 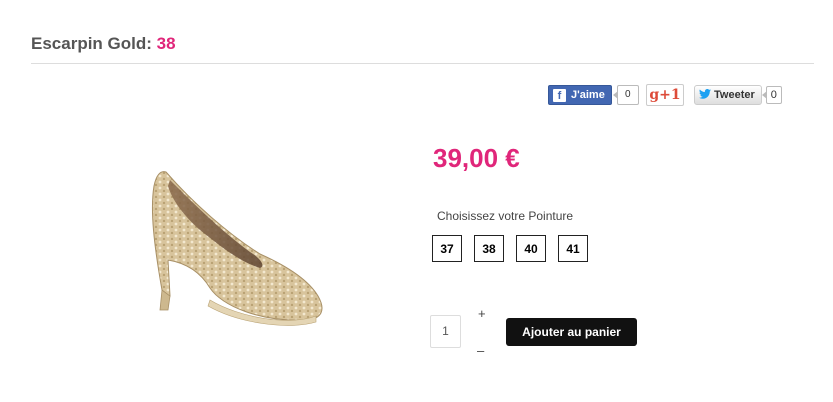 I want to click on facebook-like-button: f J'aime, so click(x=580, y=95).